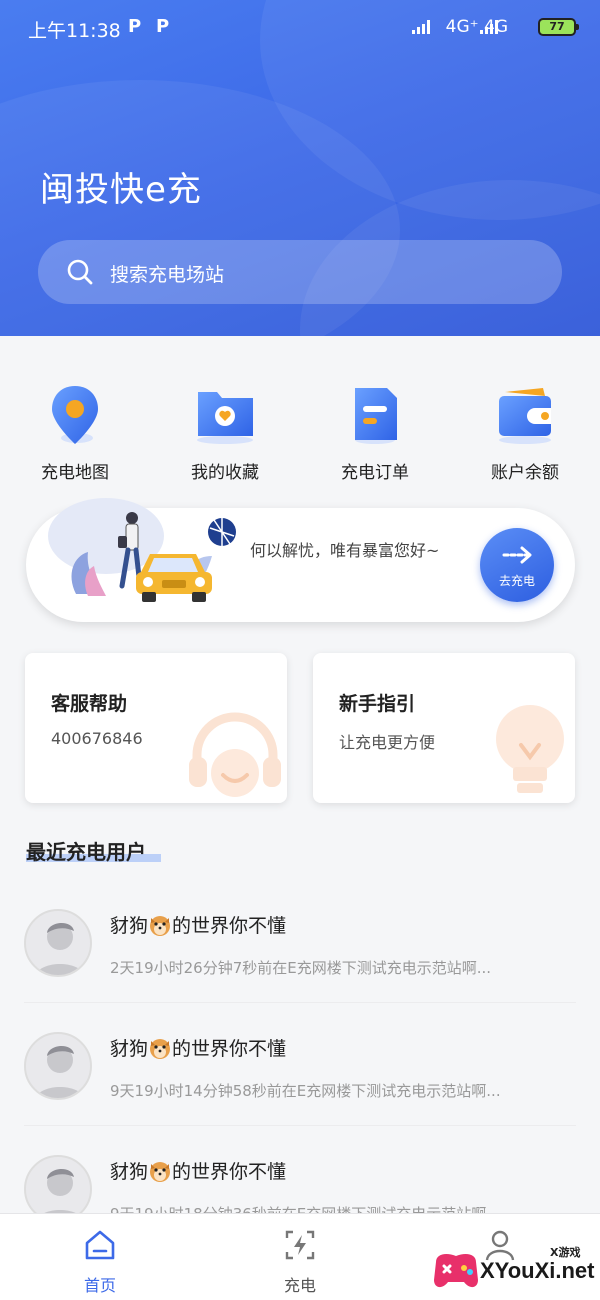 This screenshot has width=600, height=1300. I want to click on go-charge-label: 去充电, so click(516, 581).